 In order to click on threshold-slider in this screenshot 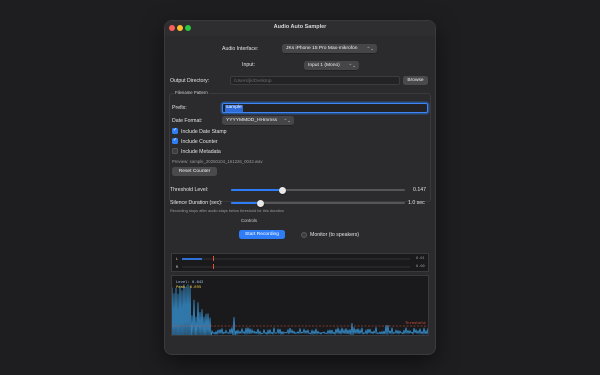, I will do `click(318, 190)`.